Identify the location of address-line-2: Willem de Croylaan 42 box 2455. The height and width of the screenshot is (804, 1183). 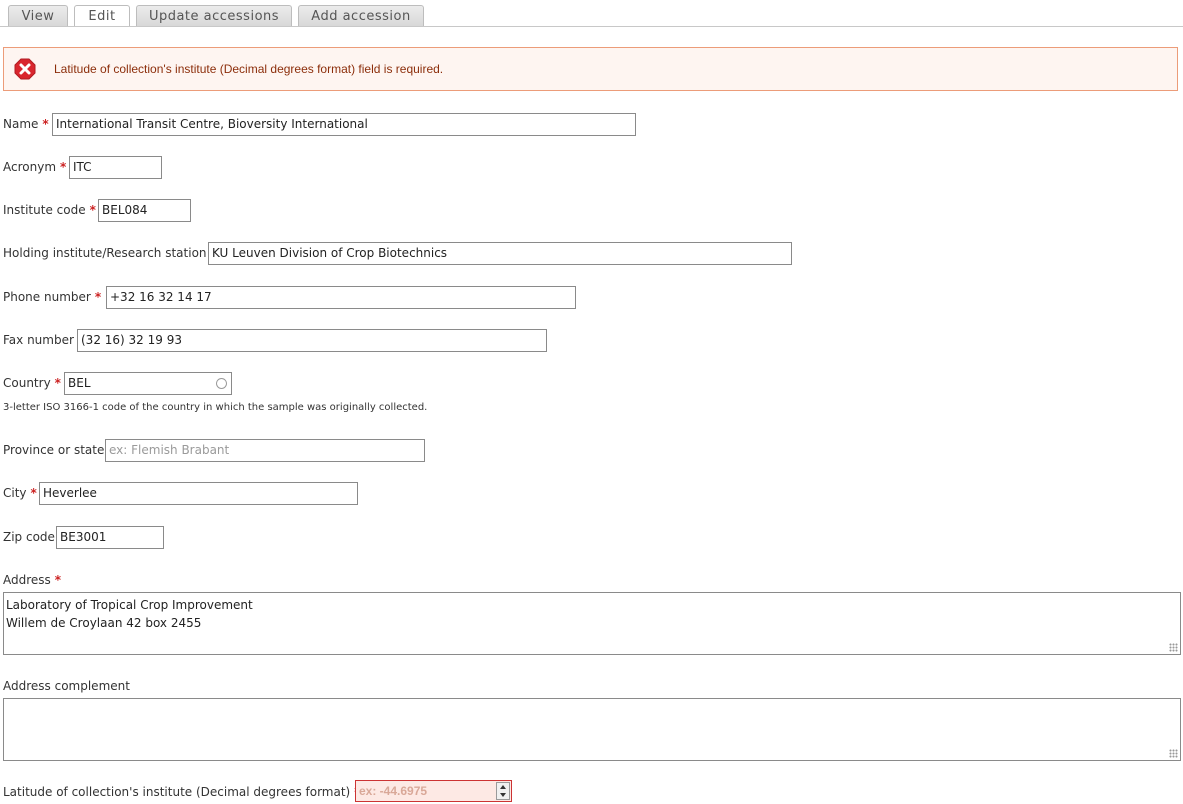
(104, 623).